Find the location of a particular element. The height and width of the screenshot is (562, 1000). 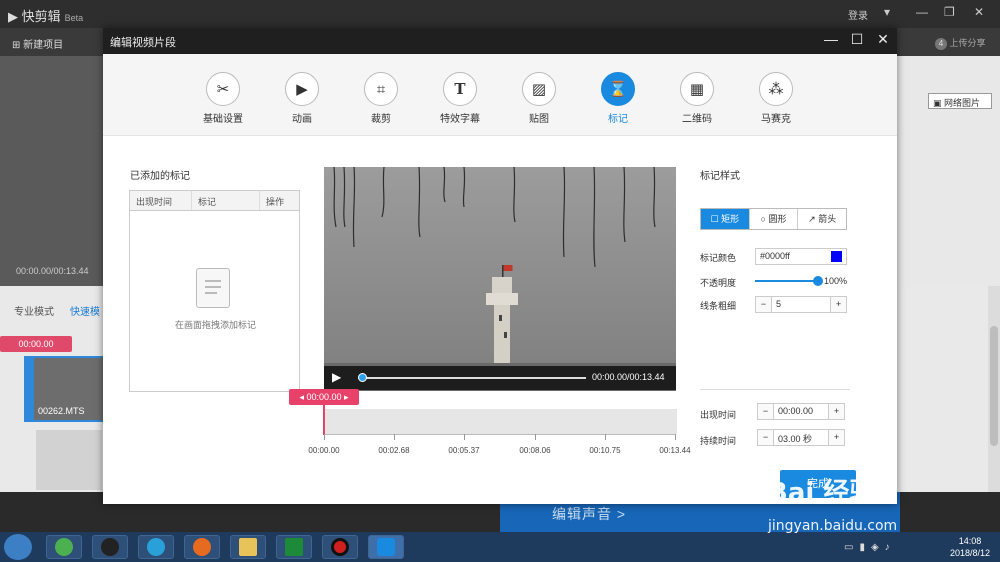

media-icon is located at coordinates (156, 547).